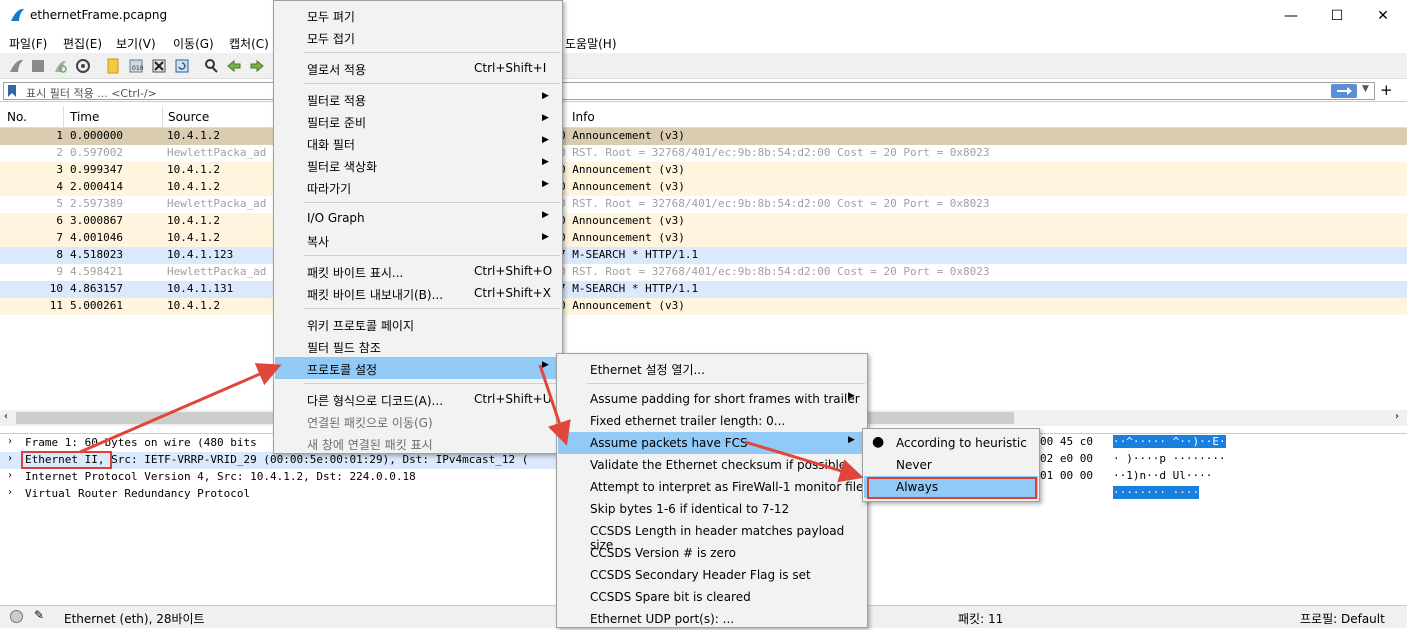 Image resolution: width=1407 pixels, height=630 pixels. I want to click on arrow-to-always, so click(804, 461).